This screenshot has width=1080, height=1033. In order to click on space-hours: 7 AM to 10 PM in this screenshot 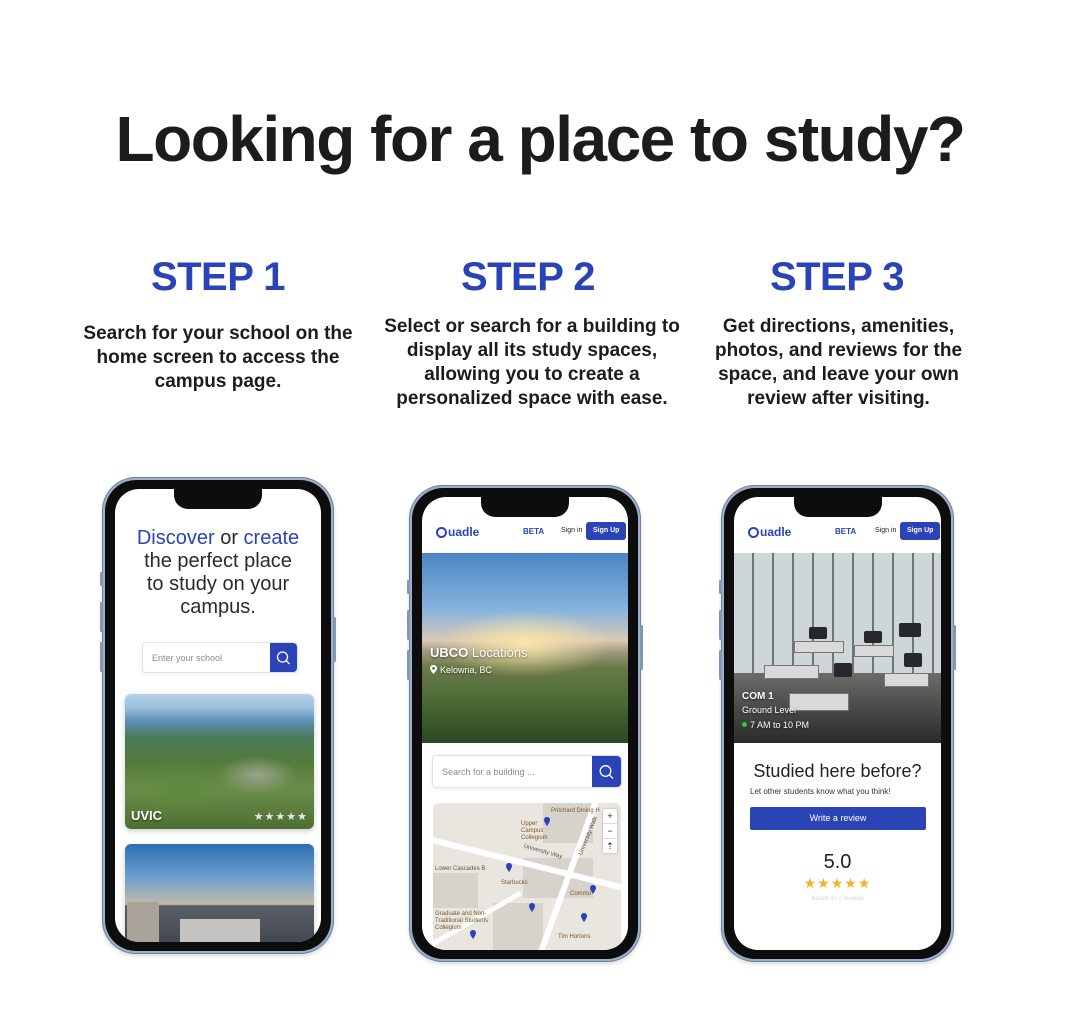, I will do `click(775, 725)`.